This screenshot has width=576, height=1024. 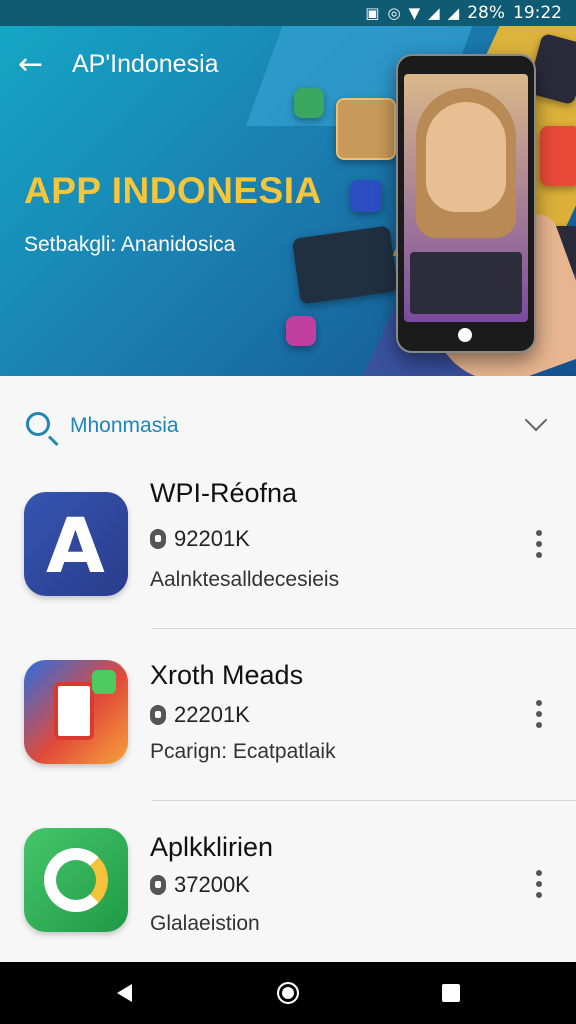 I want to click on colorful-tile-icon, so click(x=558, y=156).